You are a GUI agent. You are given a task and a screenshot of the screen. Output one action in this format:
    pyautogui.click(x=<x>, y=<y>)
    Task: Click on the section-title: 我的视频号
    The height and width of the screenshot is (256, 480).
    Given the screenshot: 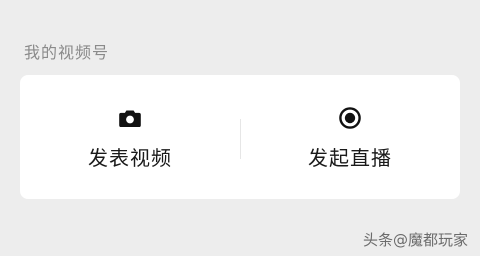 What is the action you would take?
    pyautogui.click(x=67, y=52)
    